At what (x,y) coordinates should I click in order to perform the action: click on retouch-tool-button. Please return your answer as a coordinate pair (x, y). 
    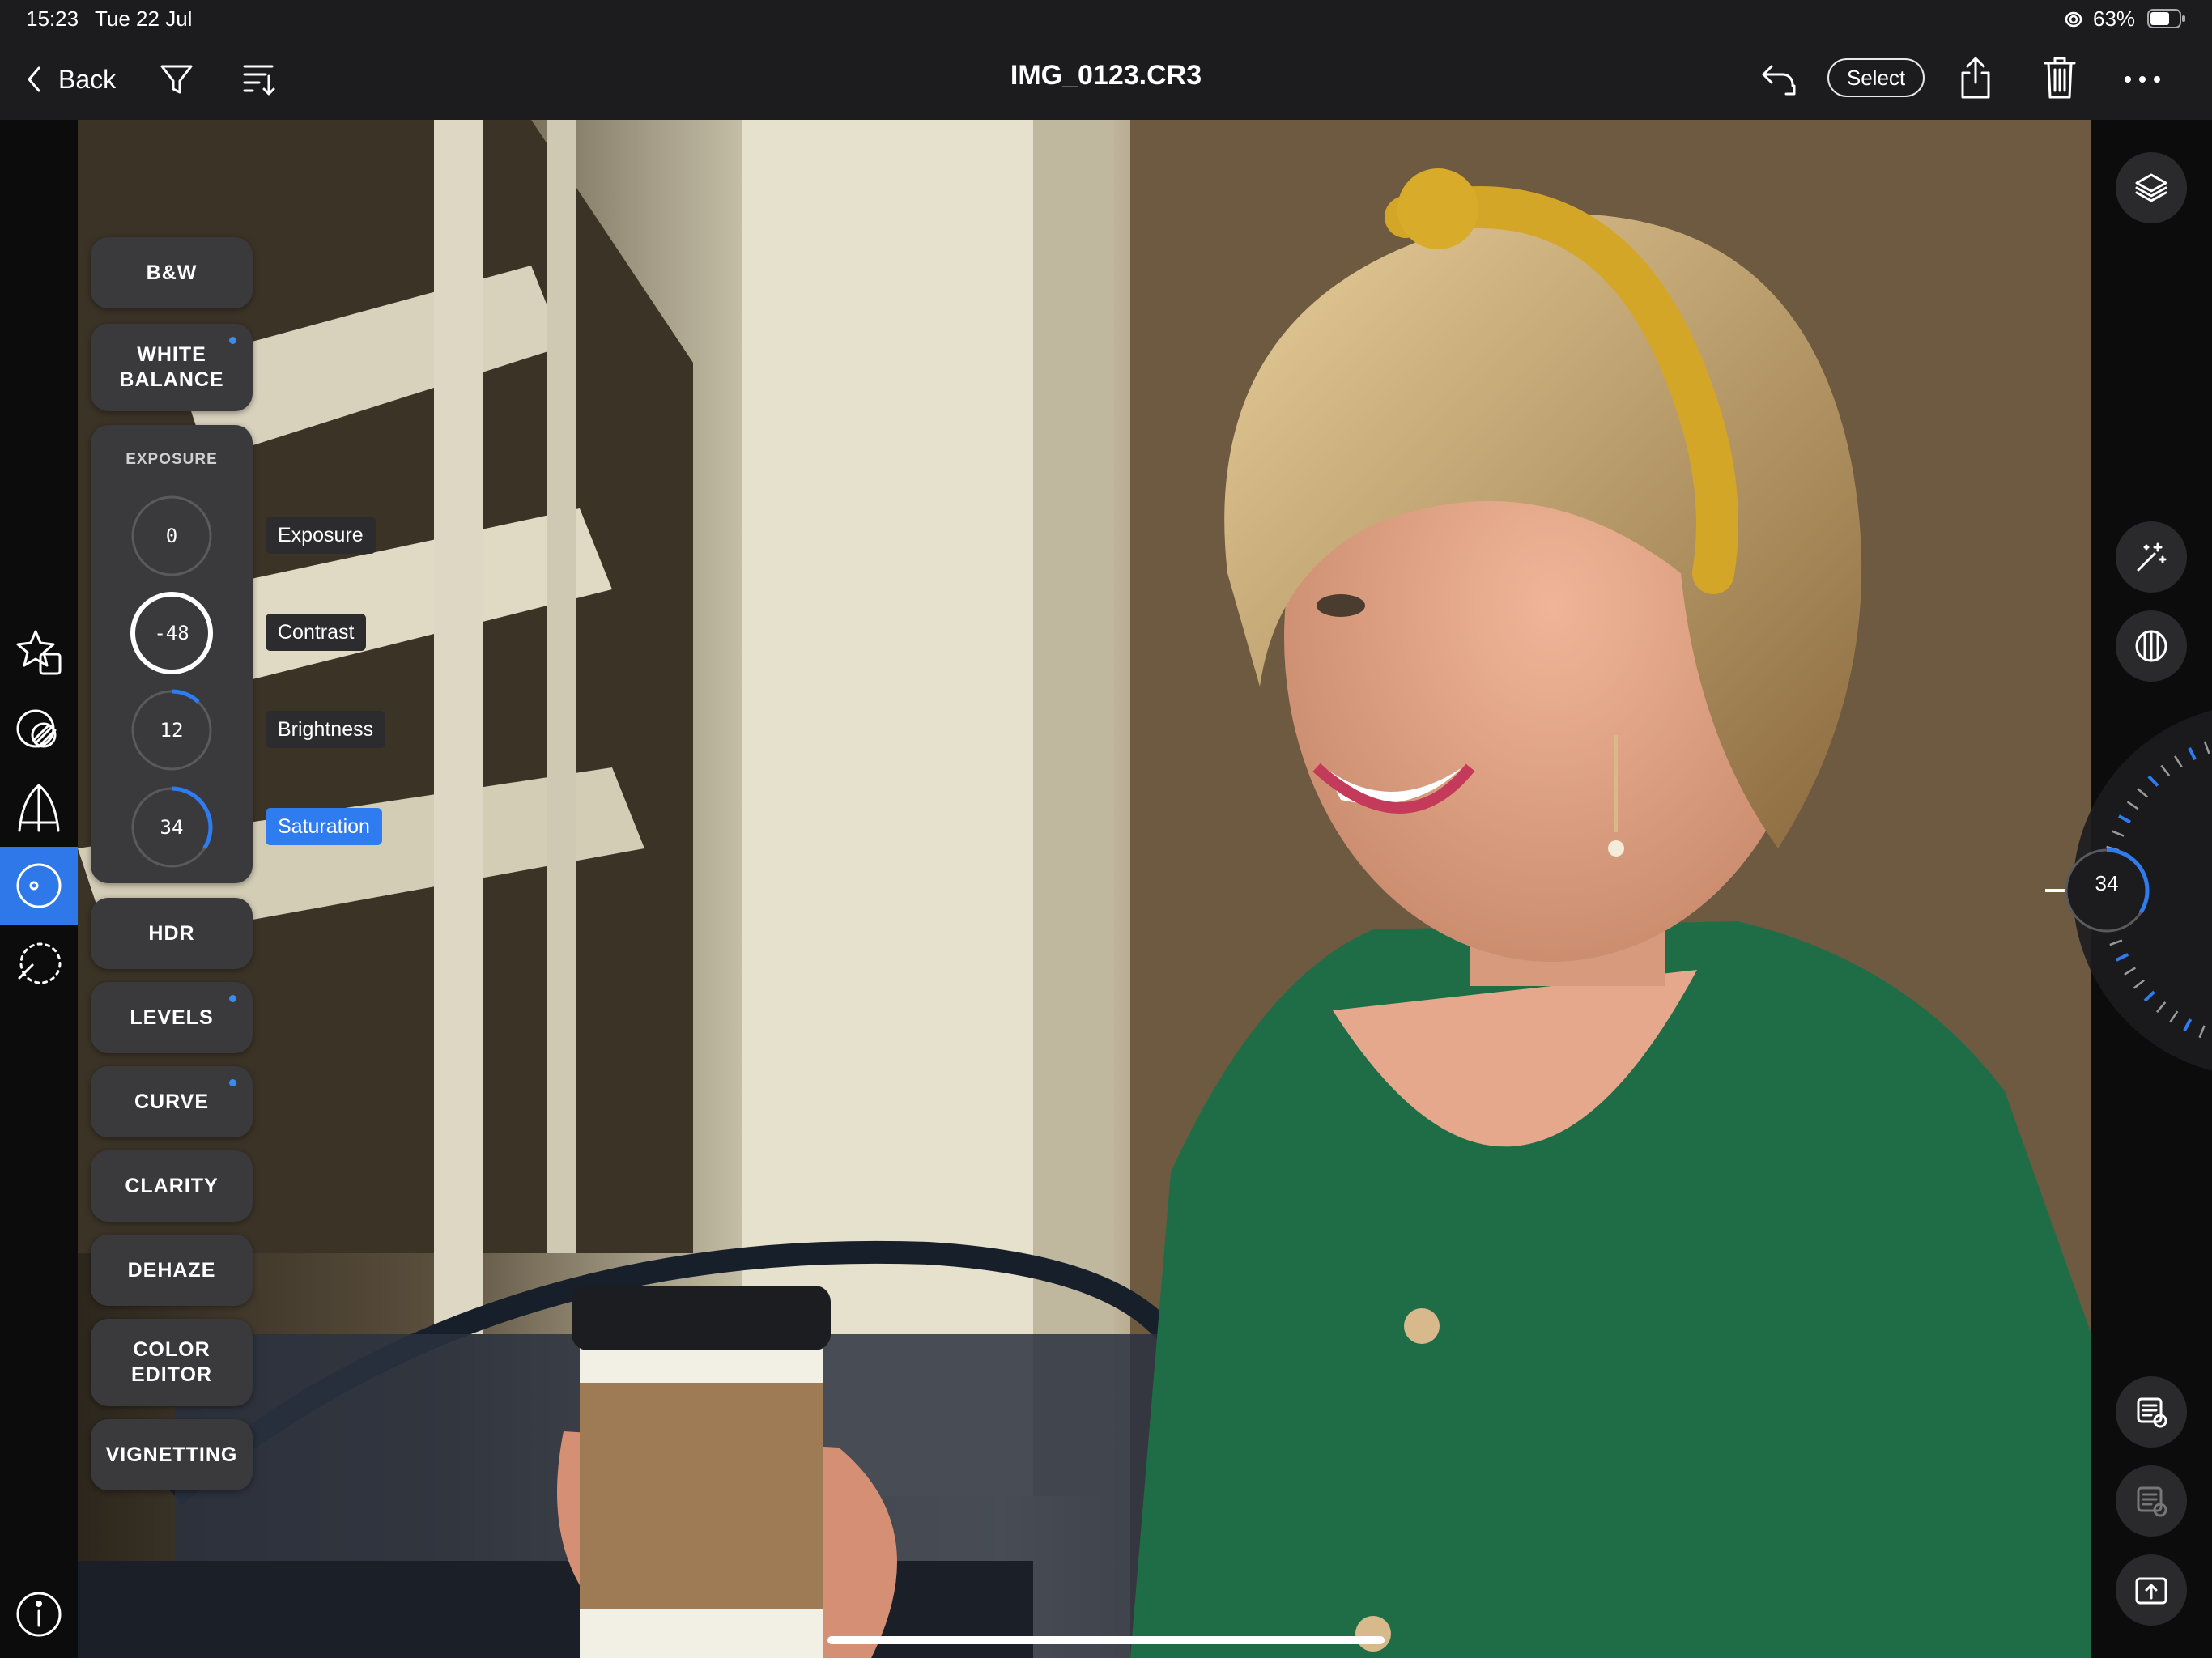
    Looking at the image, I should click on (39, 963).